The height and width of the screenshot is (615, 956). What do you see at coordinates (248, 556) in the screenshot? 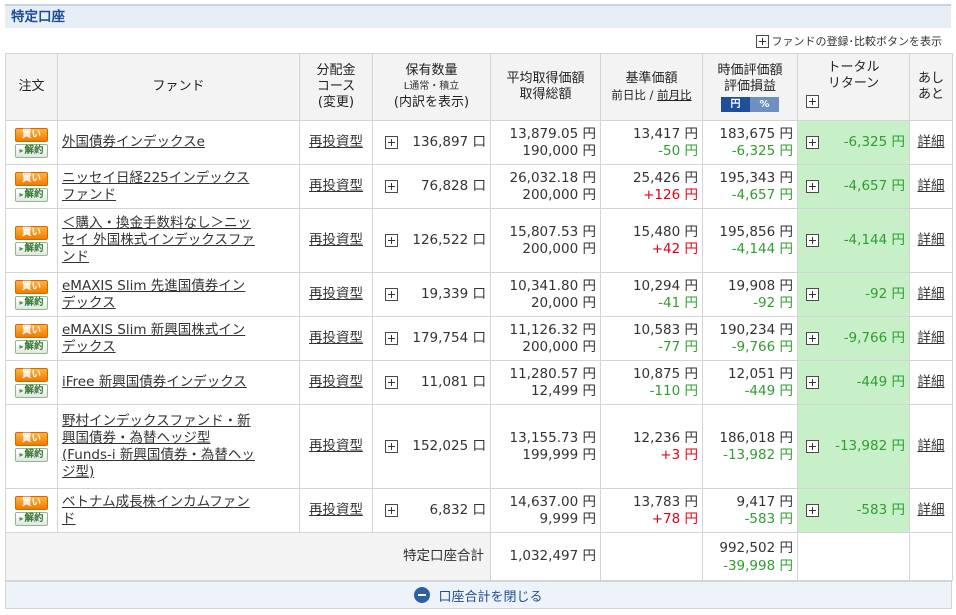
I see `total-label: 特定口座合計` at bounding box center [248, 556].